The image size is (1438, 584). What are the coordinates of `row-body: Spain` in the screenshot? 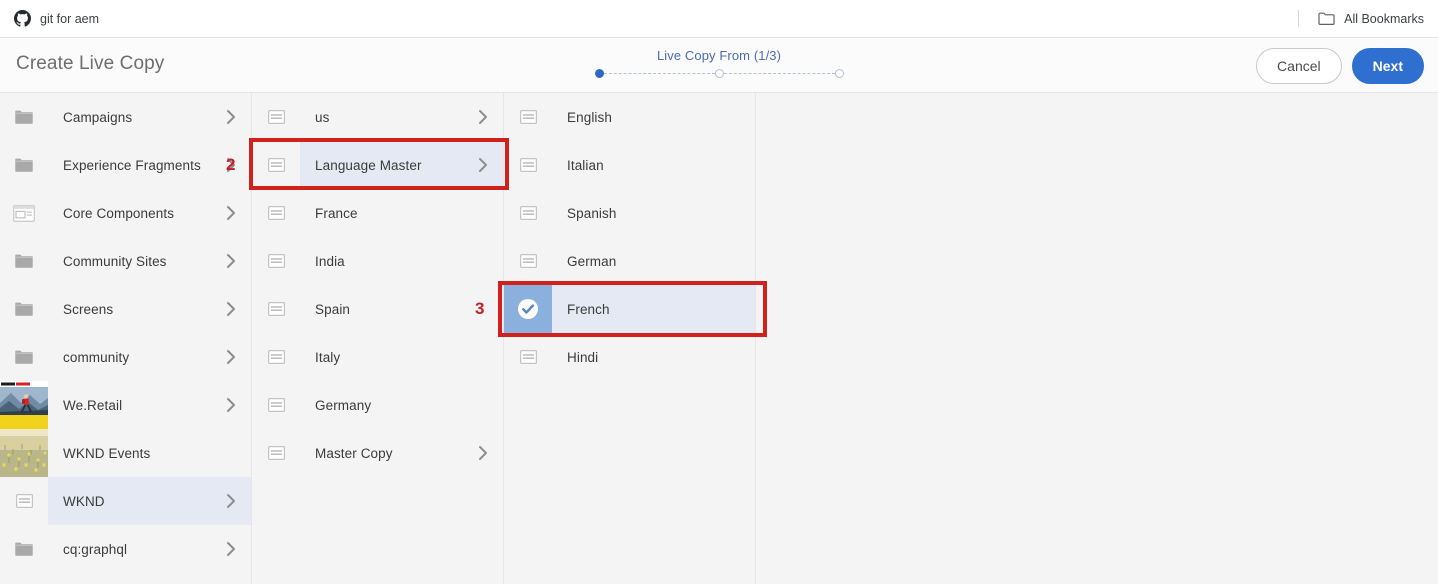 It's located at (401, 309).